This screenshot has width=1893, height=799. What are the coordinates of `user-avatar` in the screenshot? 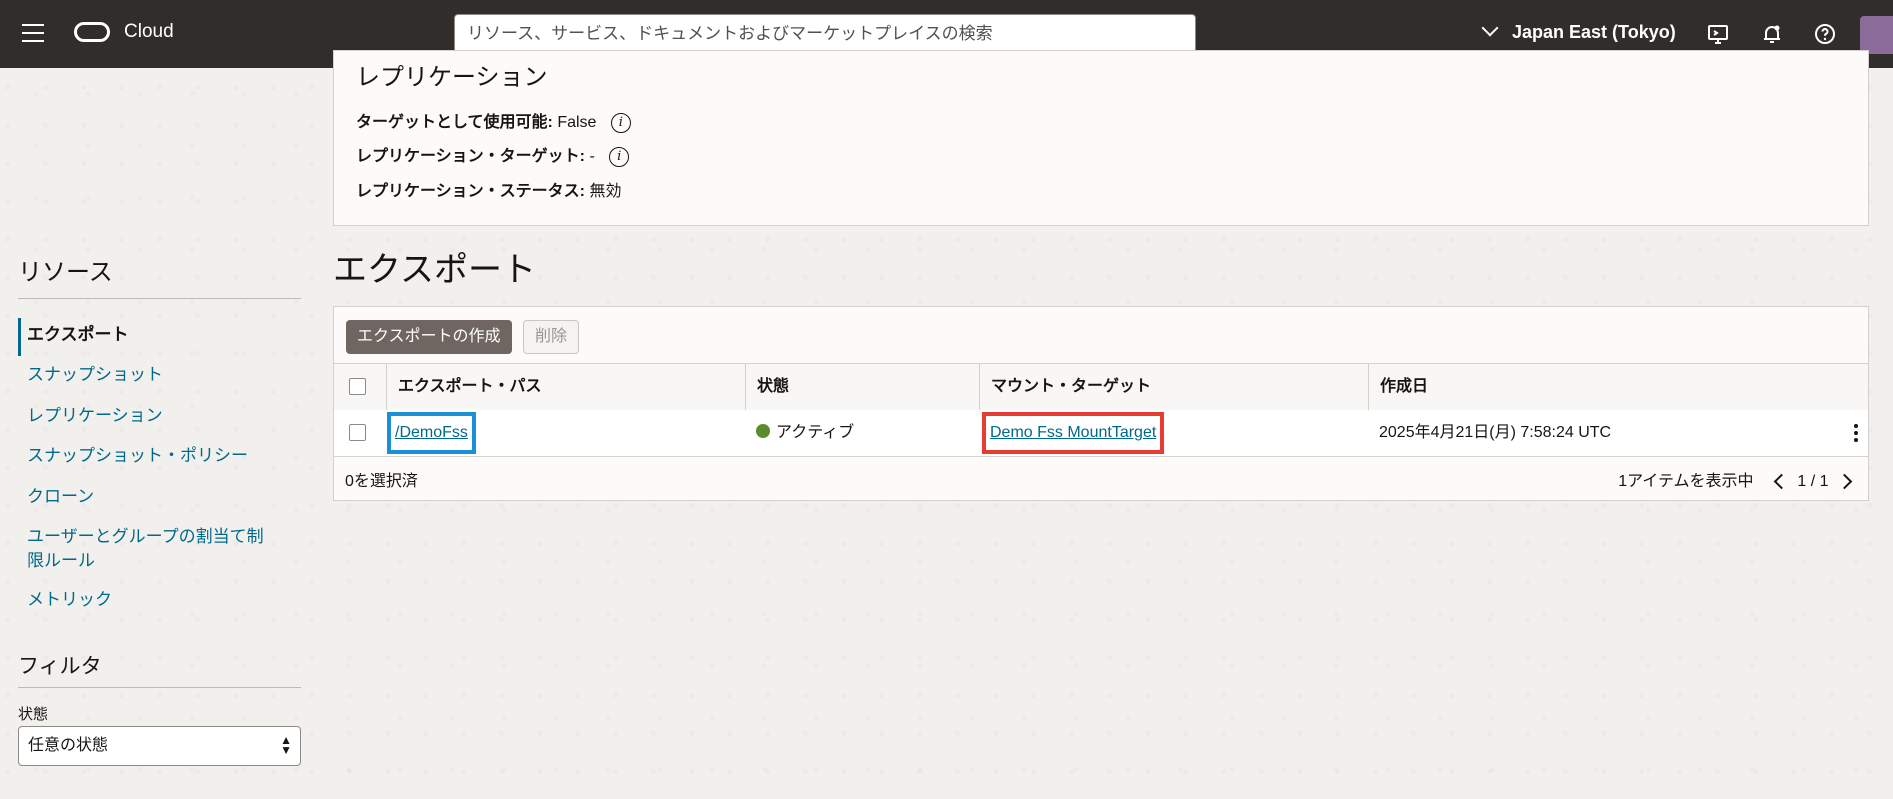 It's located at (1876, 35).